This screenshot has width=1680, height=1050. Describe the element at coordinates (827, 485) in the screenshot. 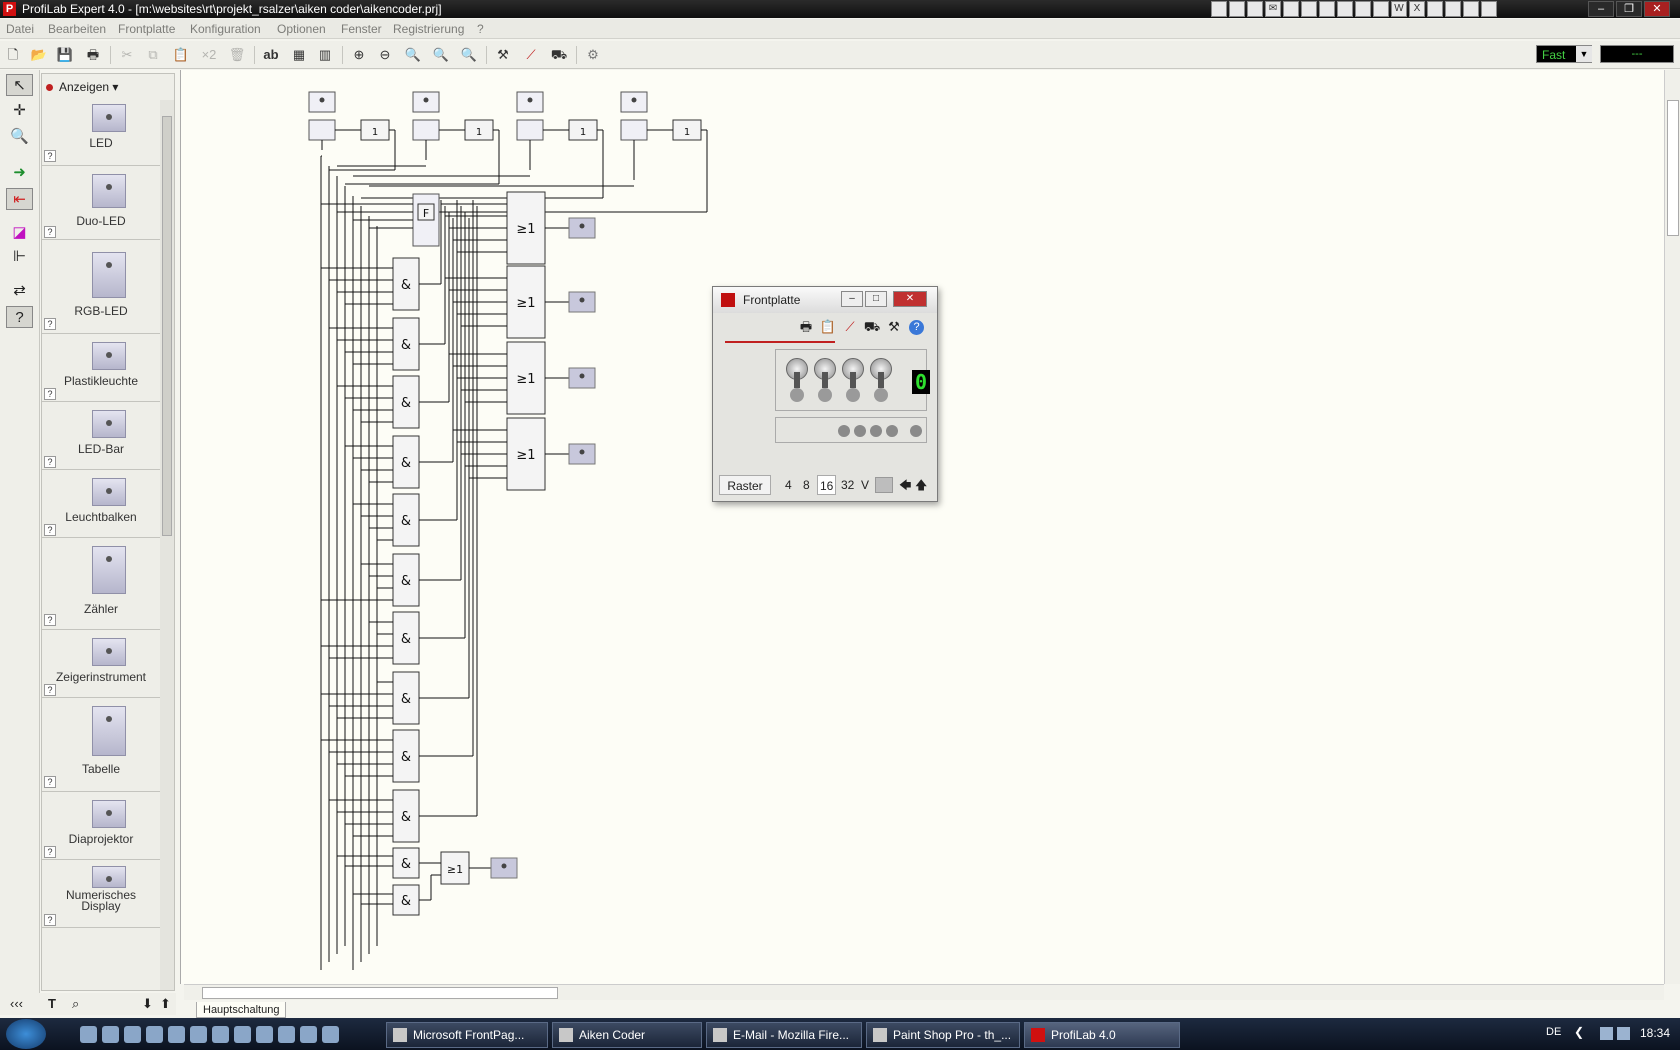

I see `raster-option-16: 16` at that location.